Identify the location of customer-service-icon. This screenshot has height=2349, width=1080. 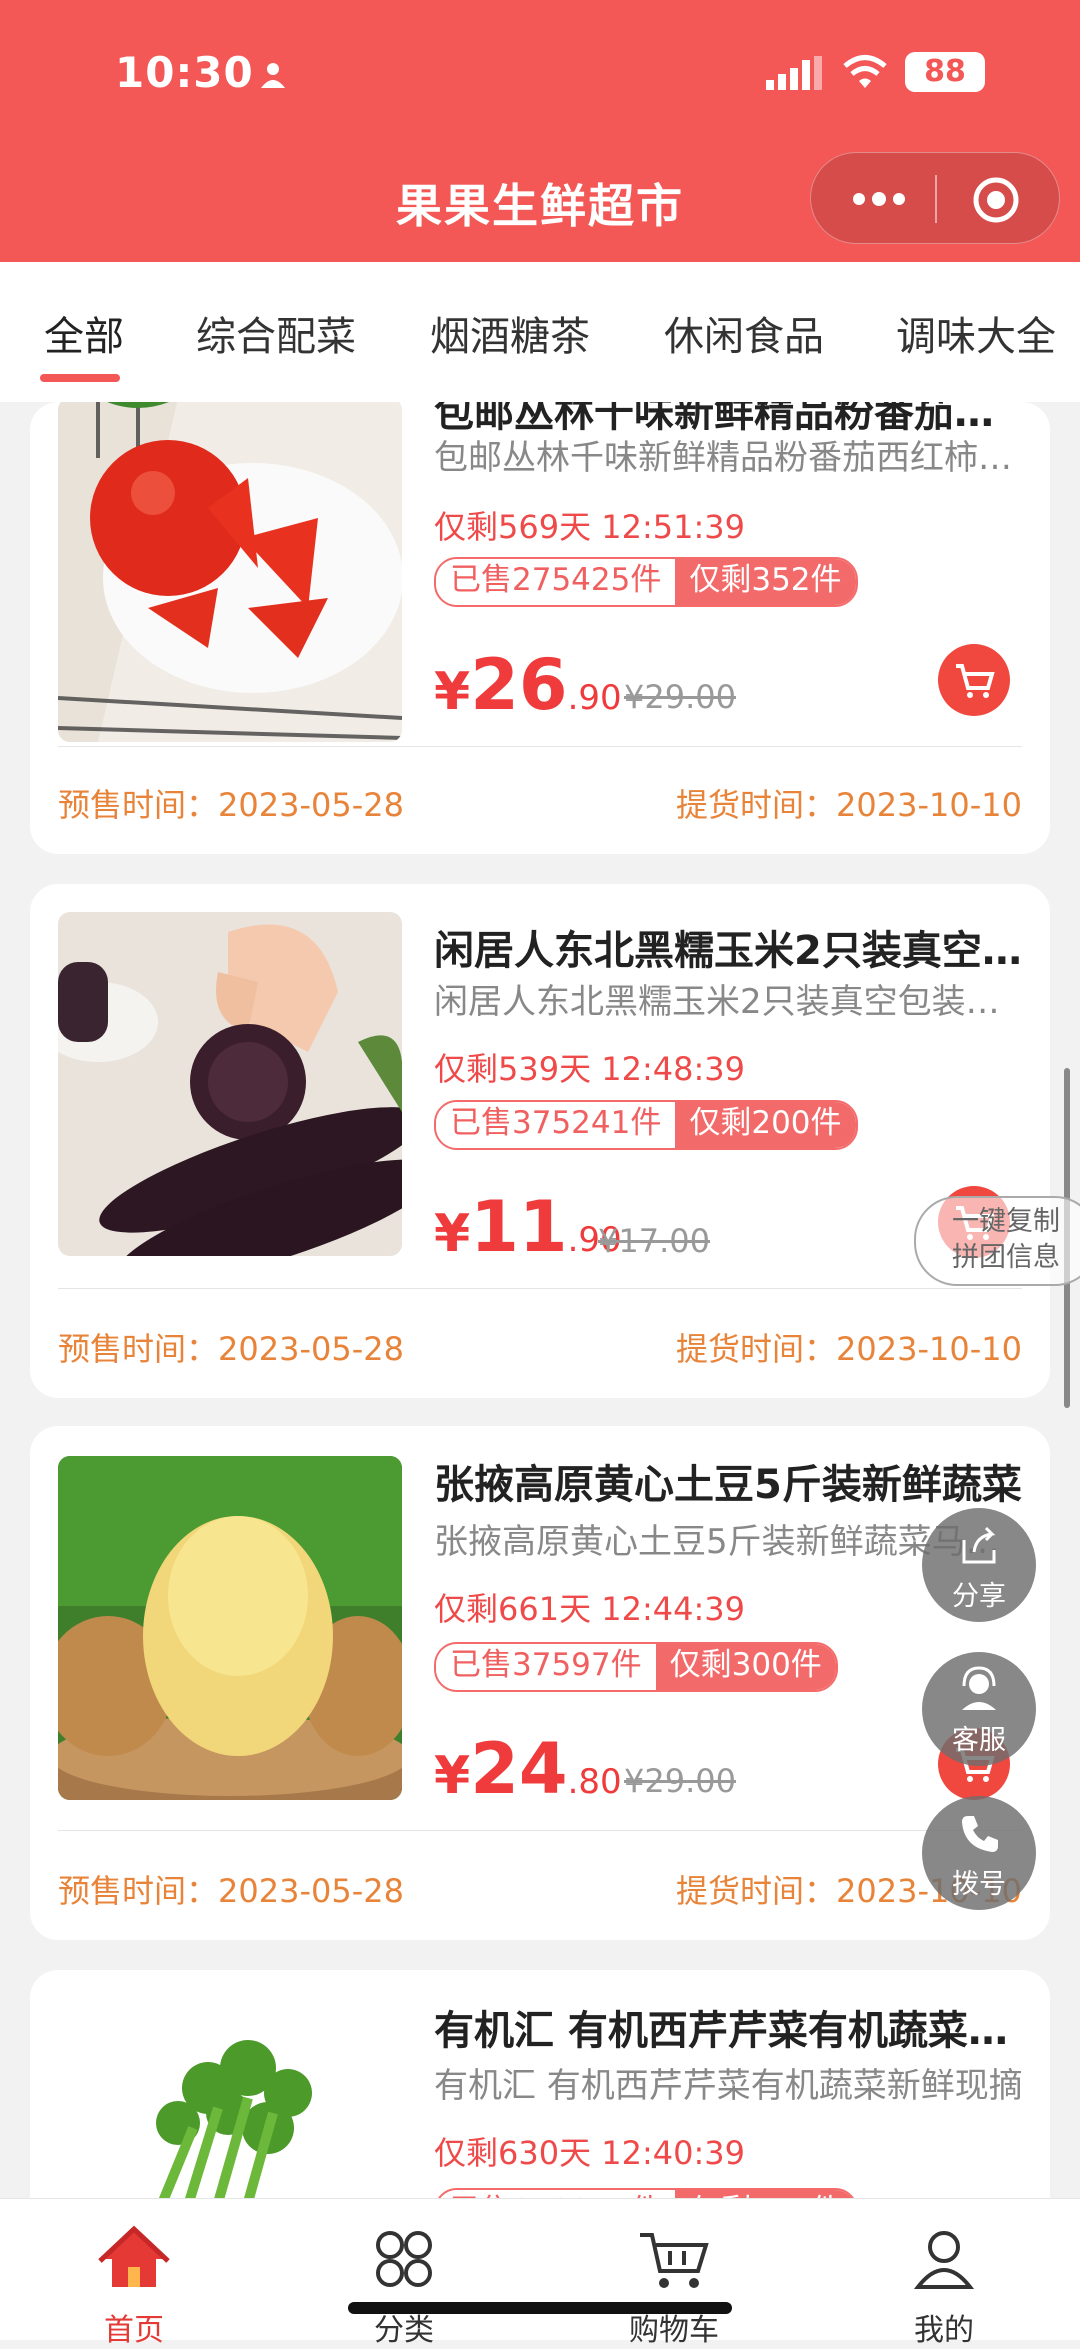
(979, 1688).